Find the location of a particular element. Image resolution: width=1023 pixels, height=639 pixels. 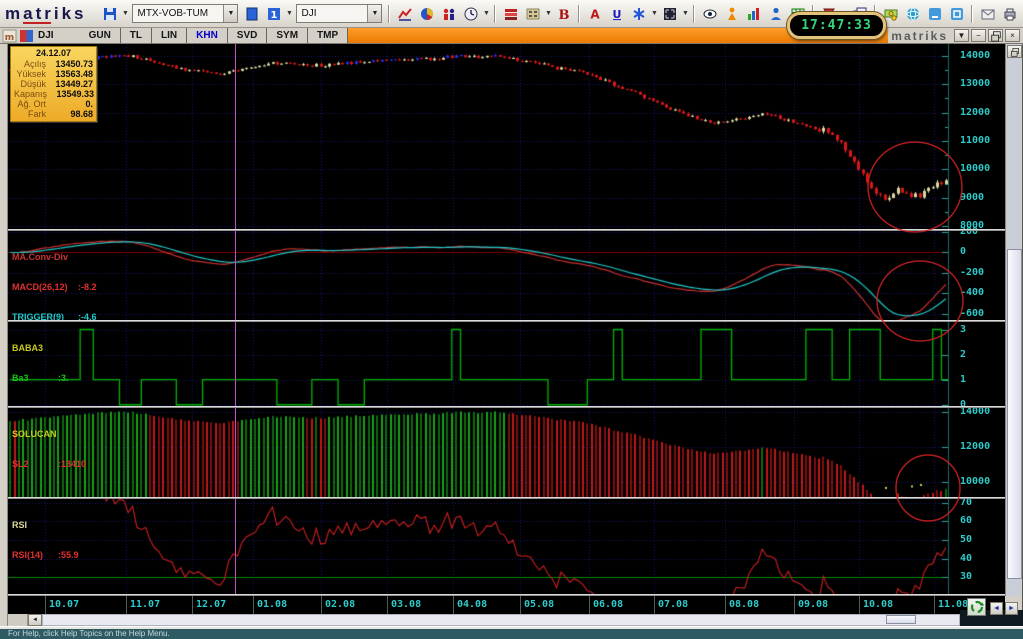

scroll-corner is located at coordinates (18, 620).